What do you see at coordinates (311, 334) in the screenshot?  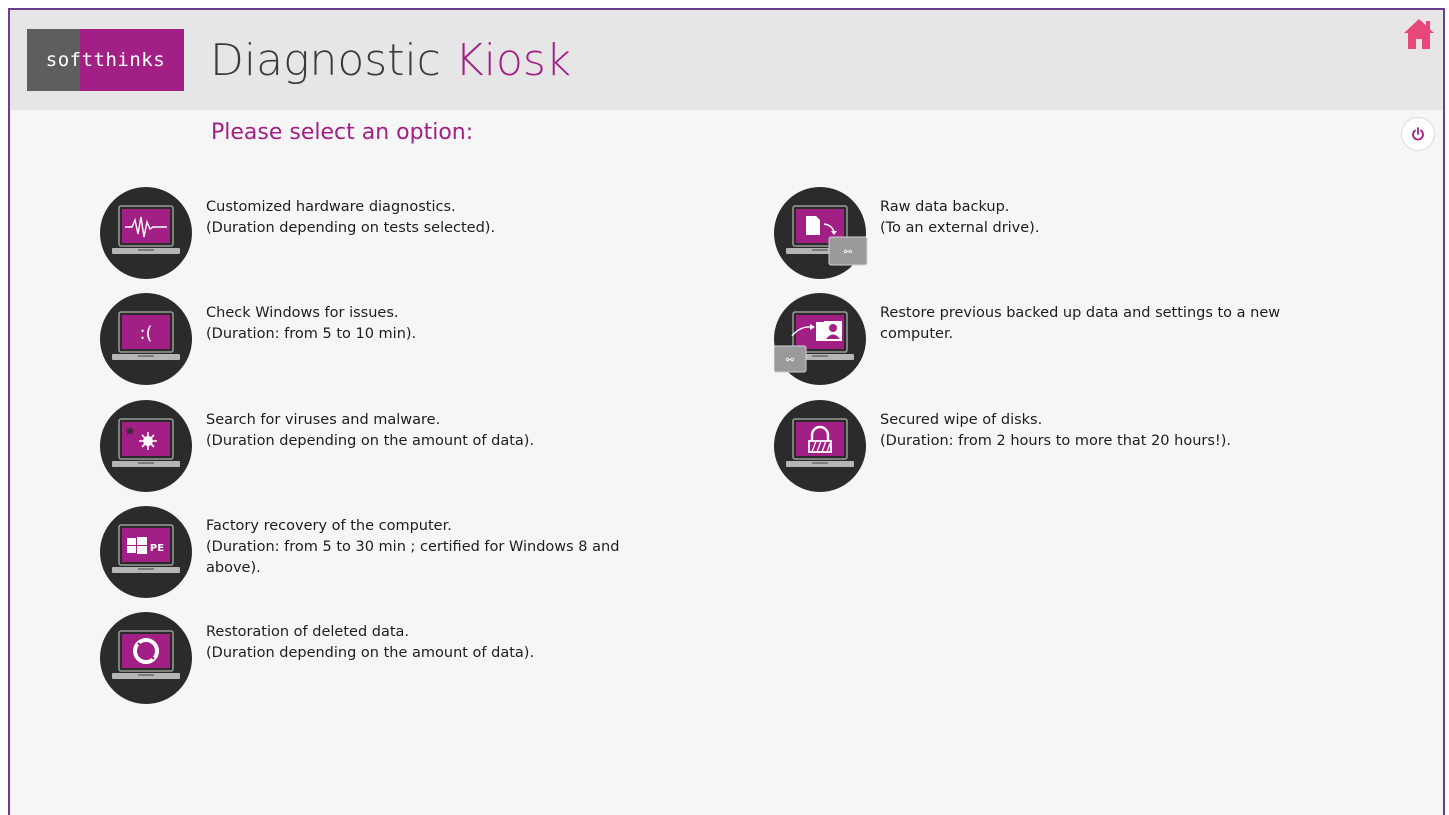 I see `option-duration: (Duration: from 5 to 10 min).` at bounding box center [311, 334].